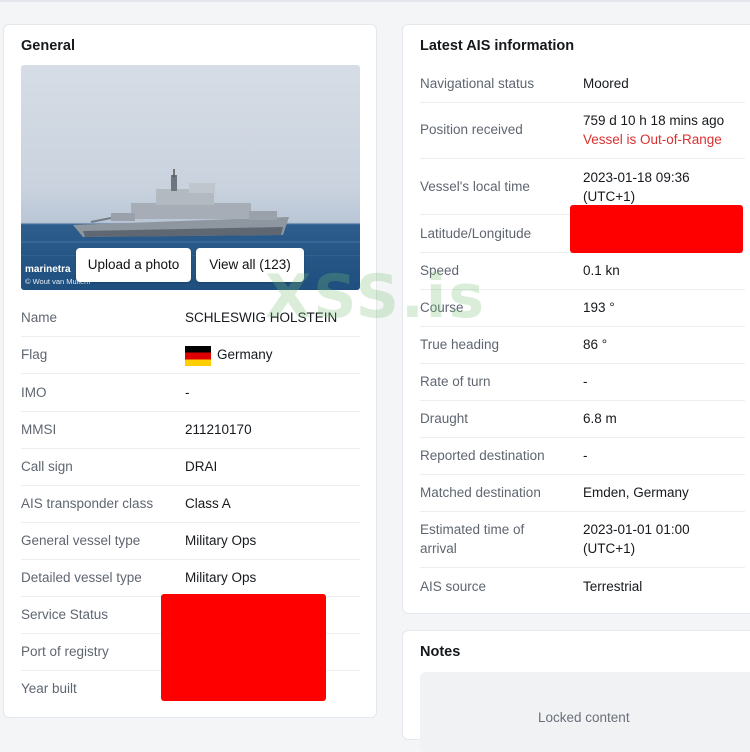  I want to click on row-detailed-type: Detailed vessel type Military Ops, so click(190, 578).